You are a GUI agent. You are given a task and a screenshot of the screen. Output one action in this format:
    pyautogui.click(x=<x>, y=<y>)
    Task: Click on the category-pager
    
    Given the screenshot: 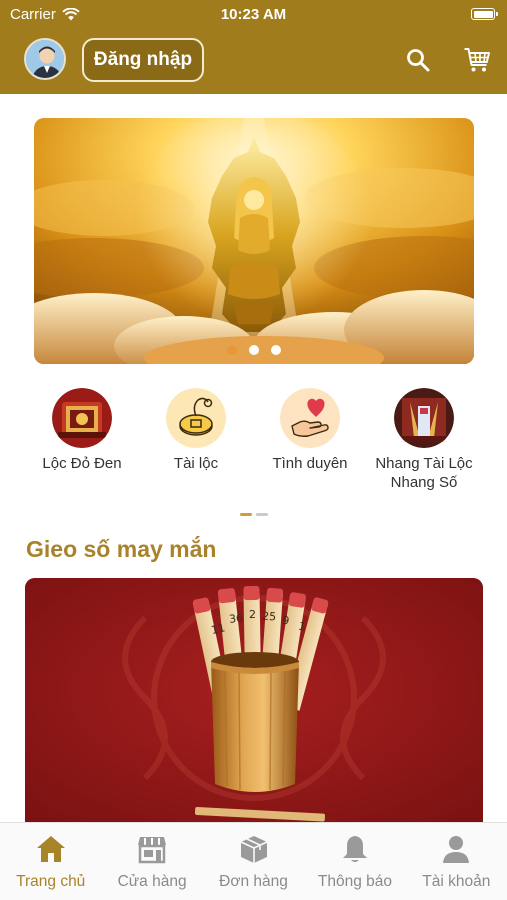 What is the action you would take?
    pyautogui.click(x=254, y=514)
    